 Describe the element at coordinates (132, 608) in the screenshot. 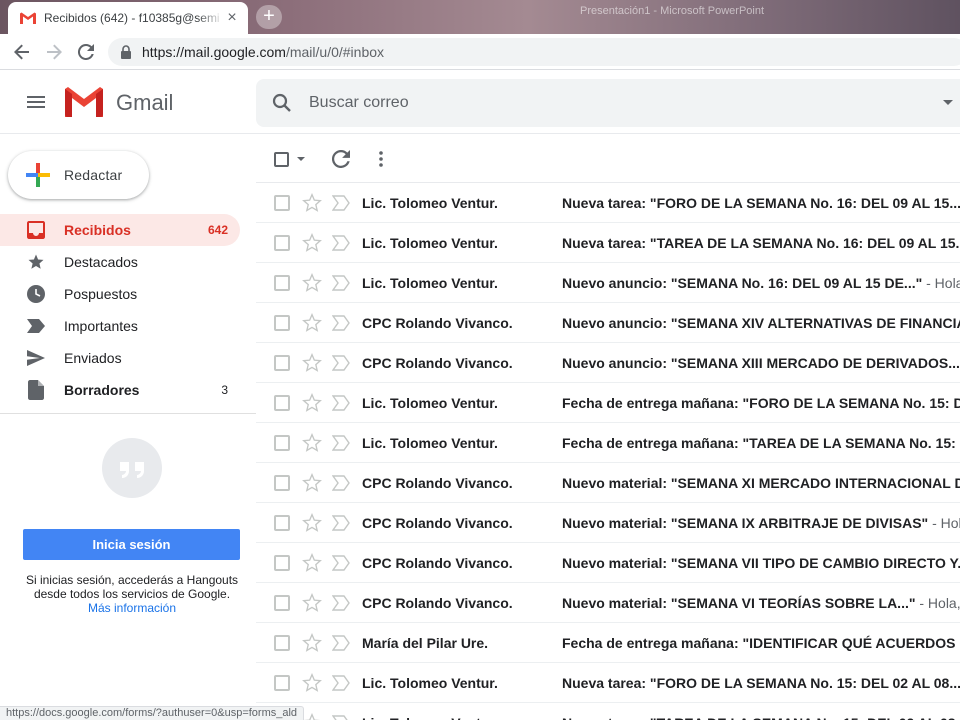

I see `more-info-link: Más información` at that location.